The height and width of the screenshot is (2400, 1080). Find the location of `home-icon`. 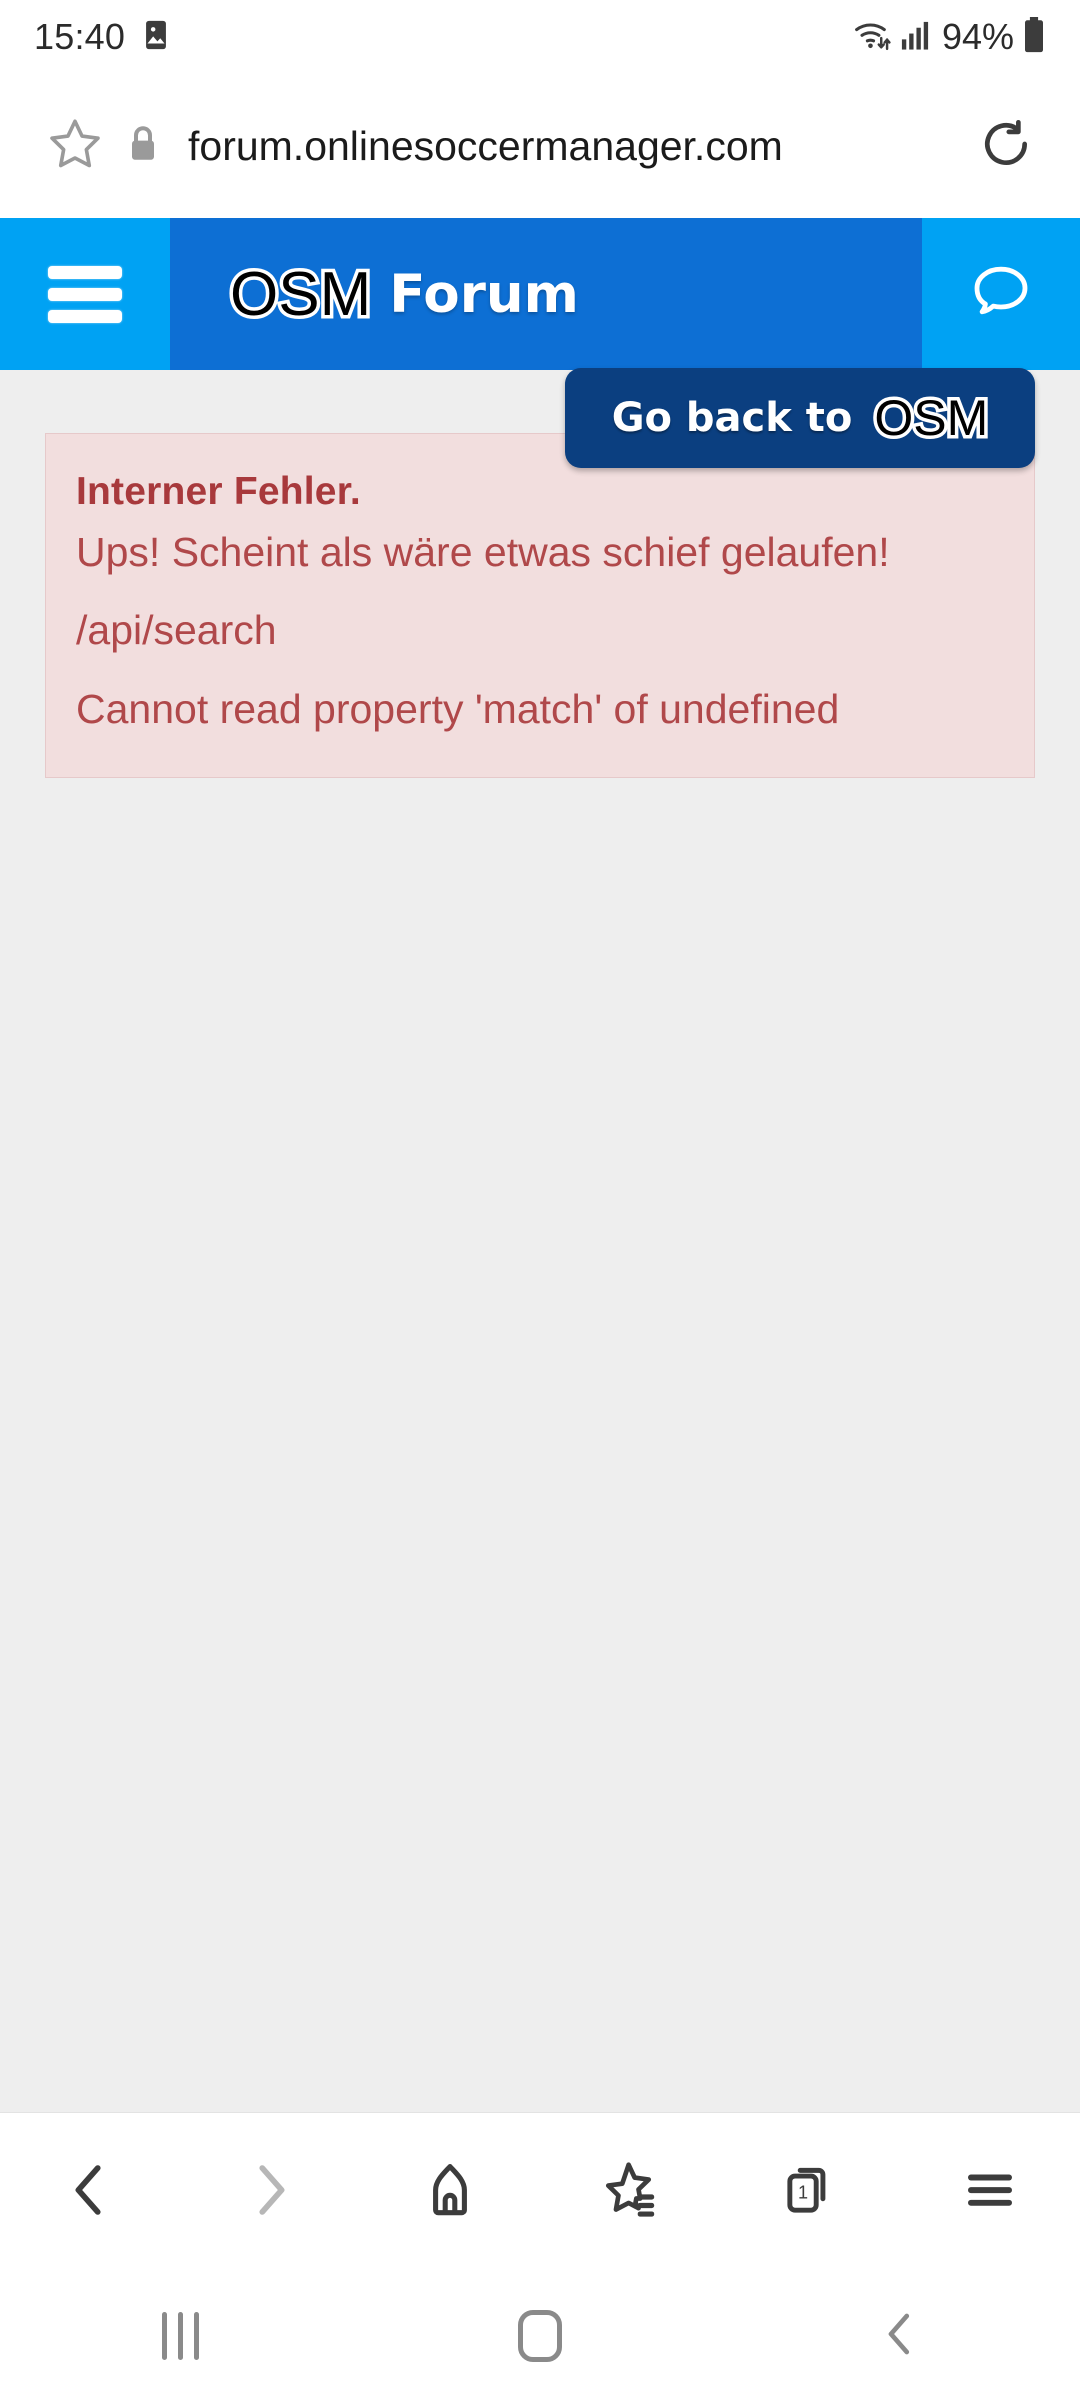

home-icon is located at coordinates (450, 2192).